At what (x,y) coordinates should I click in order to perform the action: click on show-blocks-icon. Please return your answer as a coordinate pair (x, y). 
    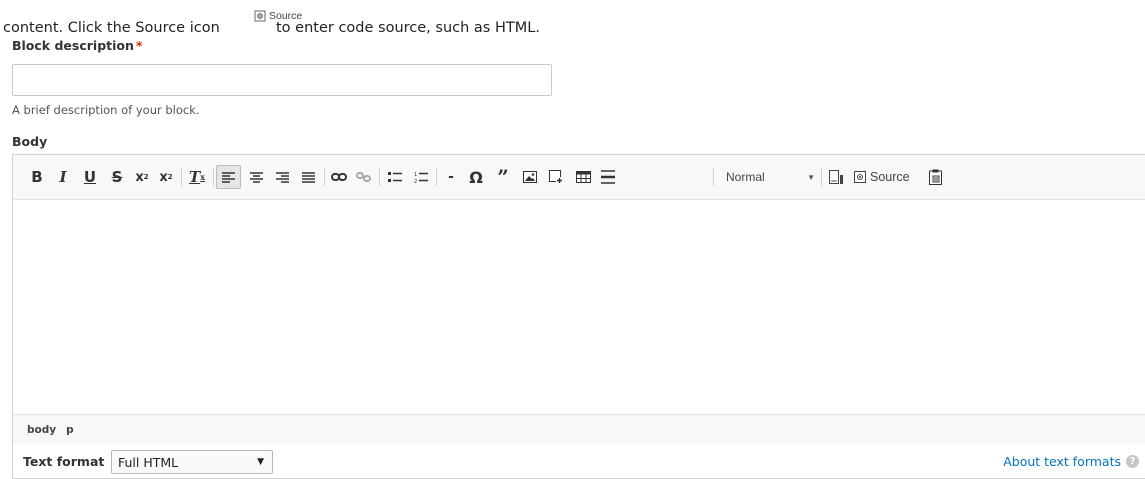
    Looking at the image, I should click on (836, 177).